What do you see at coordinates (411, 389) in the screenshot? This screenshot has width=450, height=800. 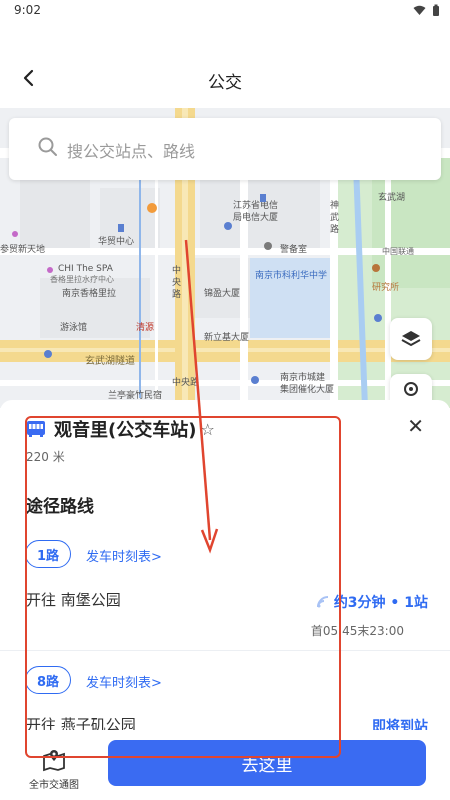 I see `locate-icon` at bounding box center [411, 389].